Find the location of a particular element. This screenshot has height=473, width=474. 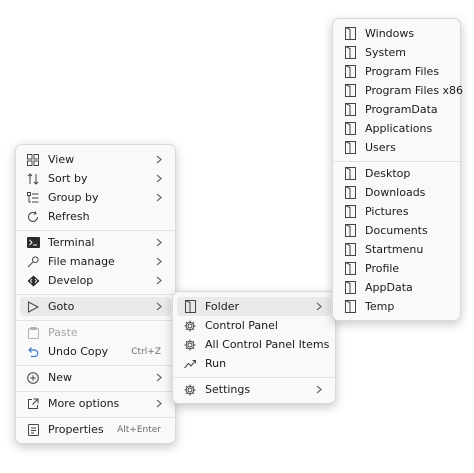

menu-item-more-options: More options is located at coordinates (95, 403).